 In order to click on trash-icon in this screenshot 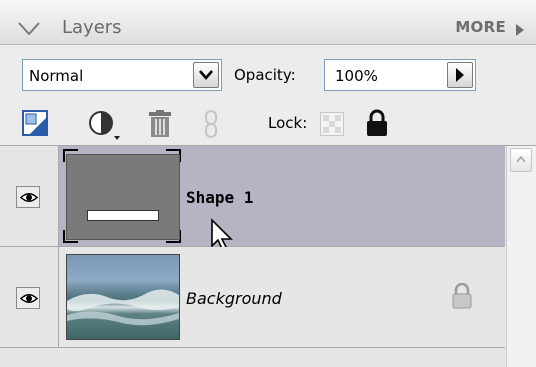, I will do `click(160, 126)`.